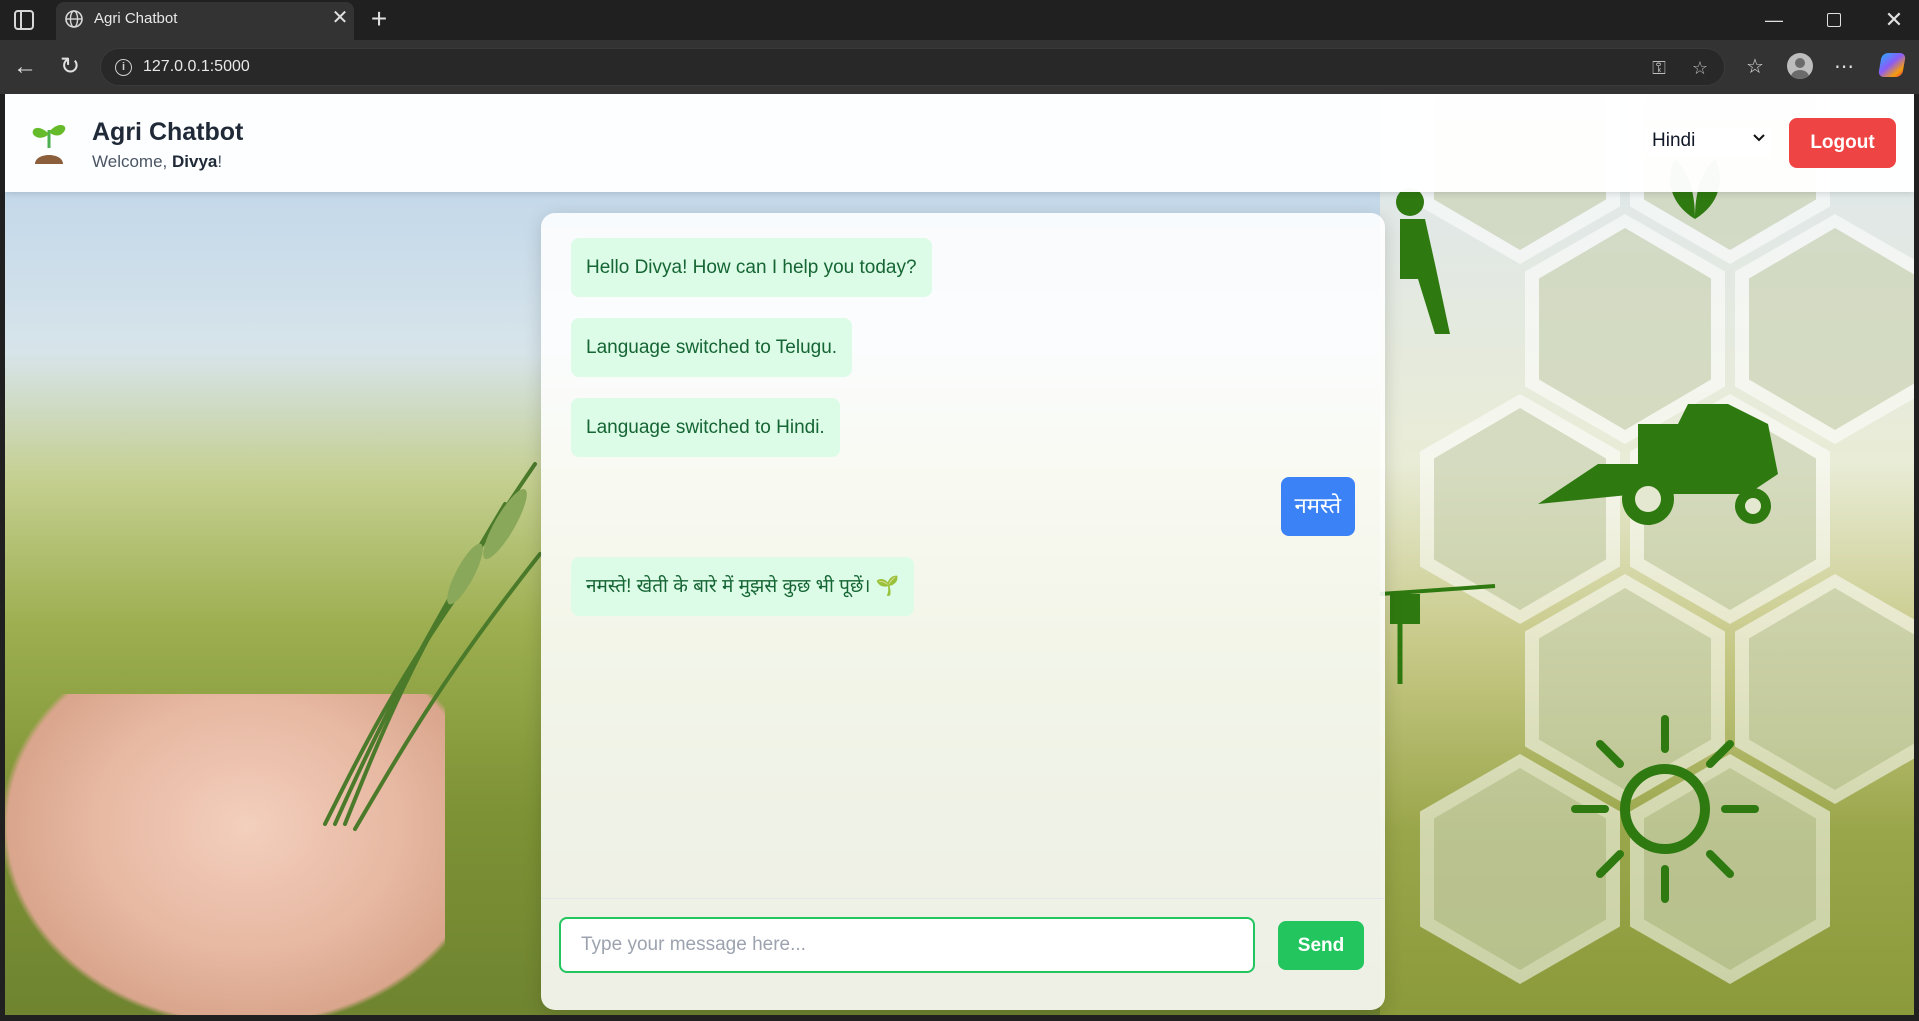 Image resolution: width=1919 pixels, height=1021 pixels. I want to click on bot-message: Hello Divya! How can I help you today?, so click(751, 267).